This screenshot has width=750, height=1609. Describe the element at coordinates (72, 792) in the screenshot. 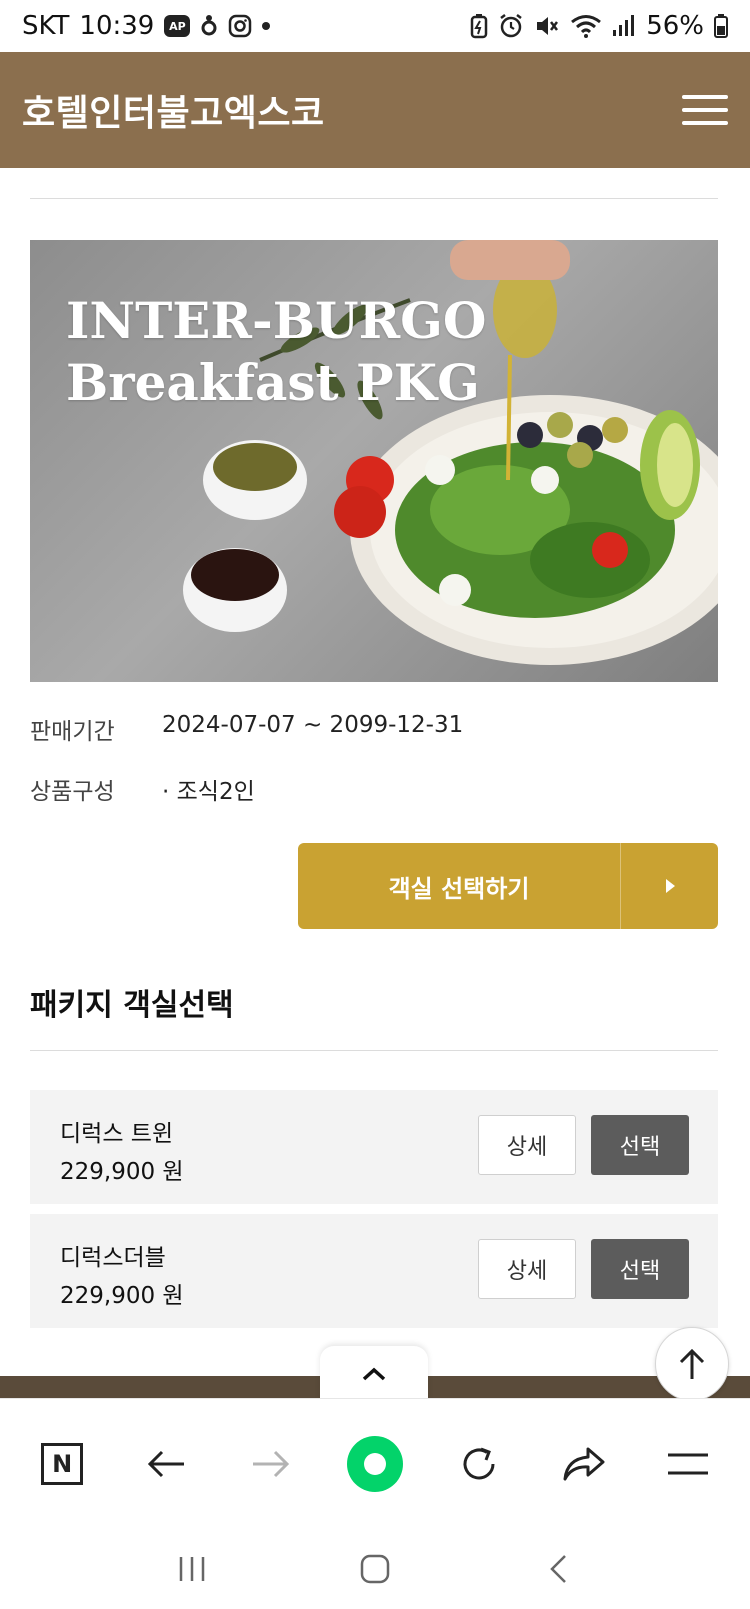

I see `composition-label: 상품구성` at that location.